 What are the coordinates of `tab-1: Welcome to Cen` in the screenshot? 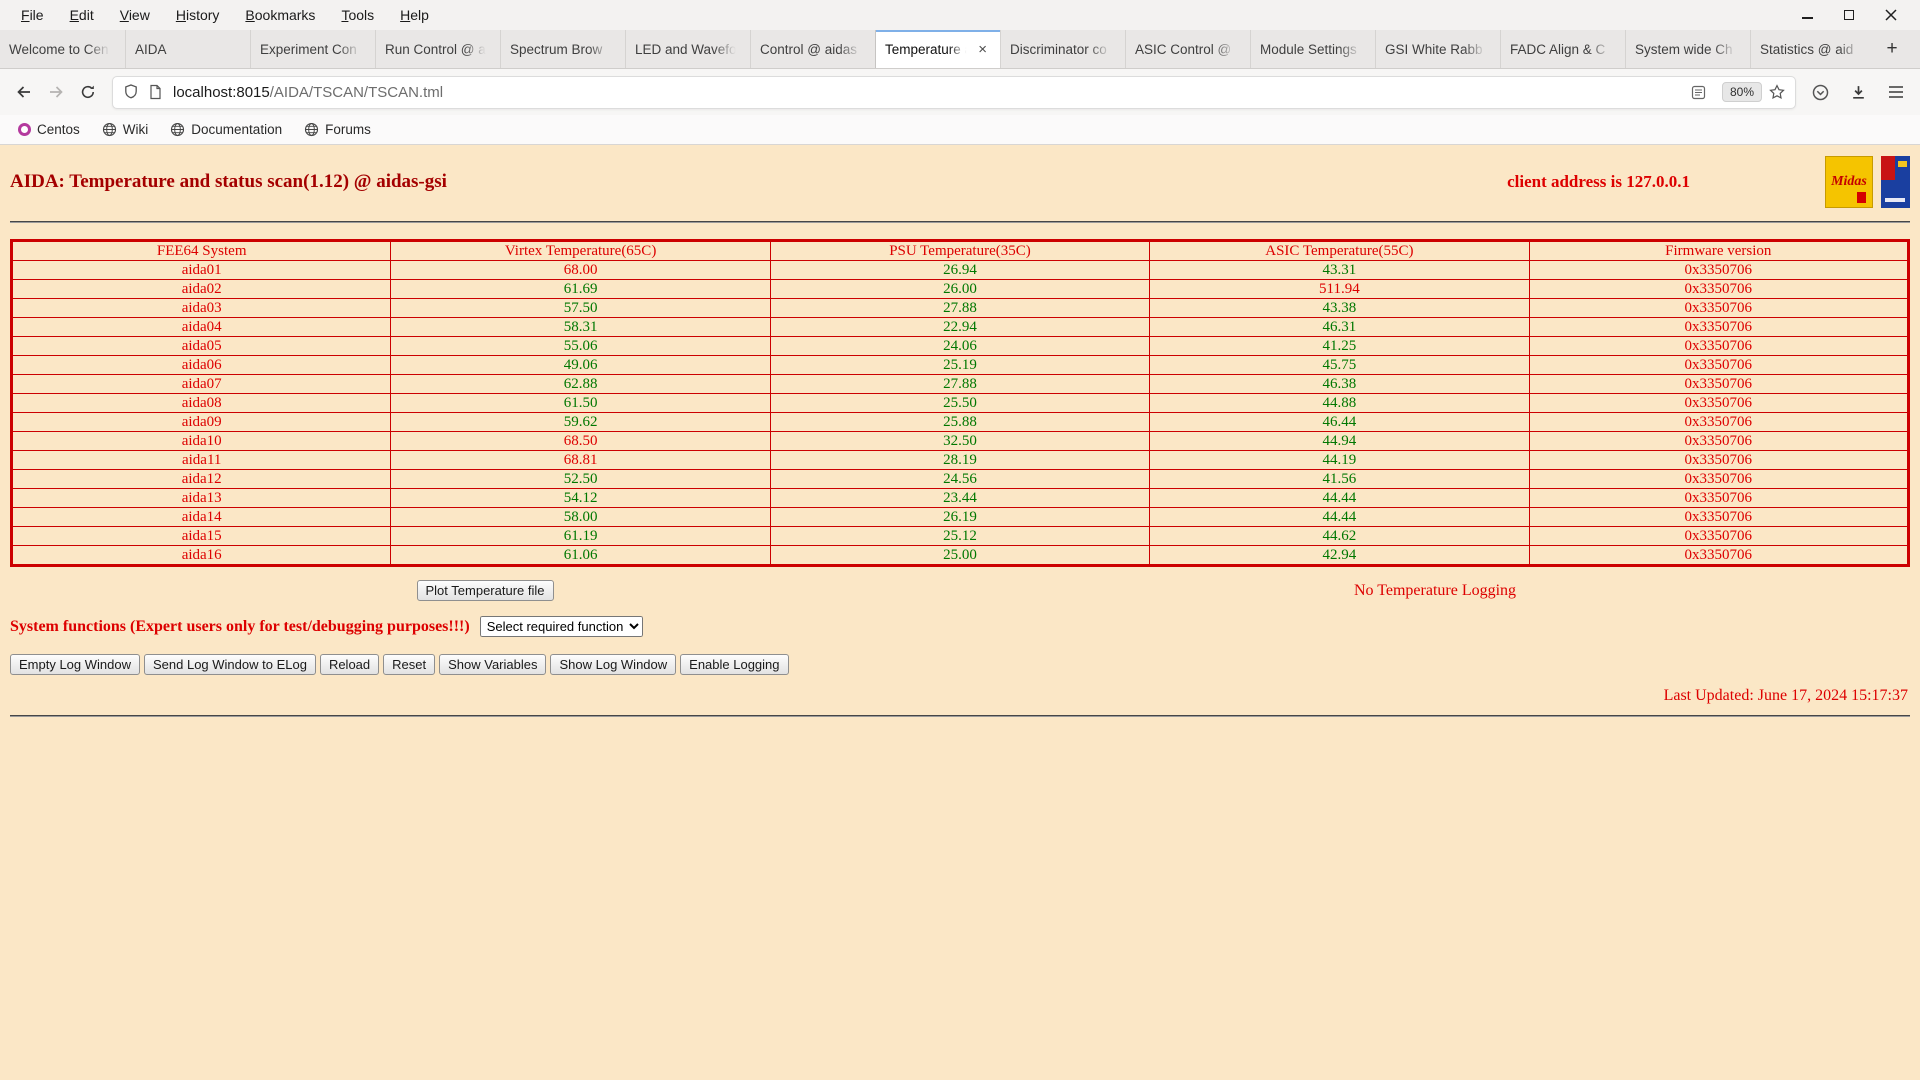 It's located at (62, 49).